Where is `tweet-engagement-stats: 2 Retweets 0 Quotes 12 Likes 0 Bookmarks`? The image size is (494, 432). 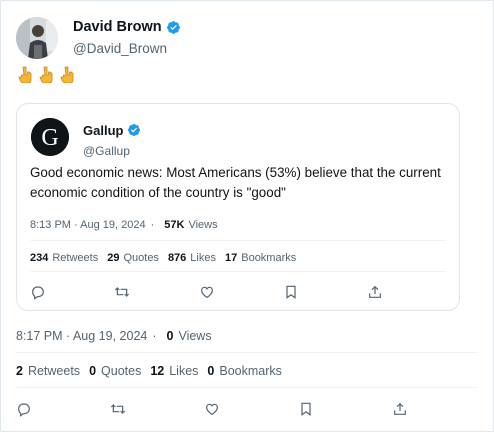
tweet-engagement-stats: 2 Retweets 0 Quotes 12 Likes 0 Bookmarks is located at coordinates (153, 371).